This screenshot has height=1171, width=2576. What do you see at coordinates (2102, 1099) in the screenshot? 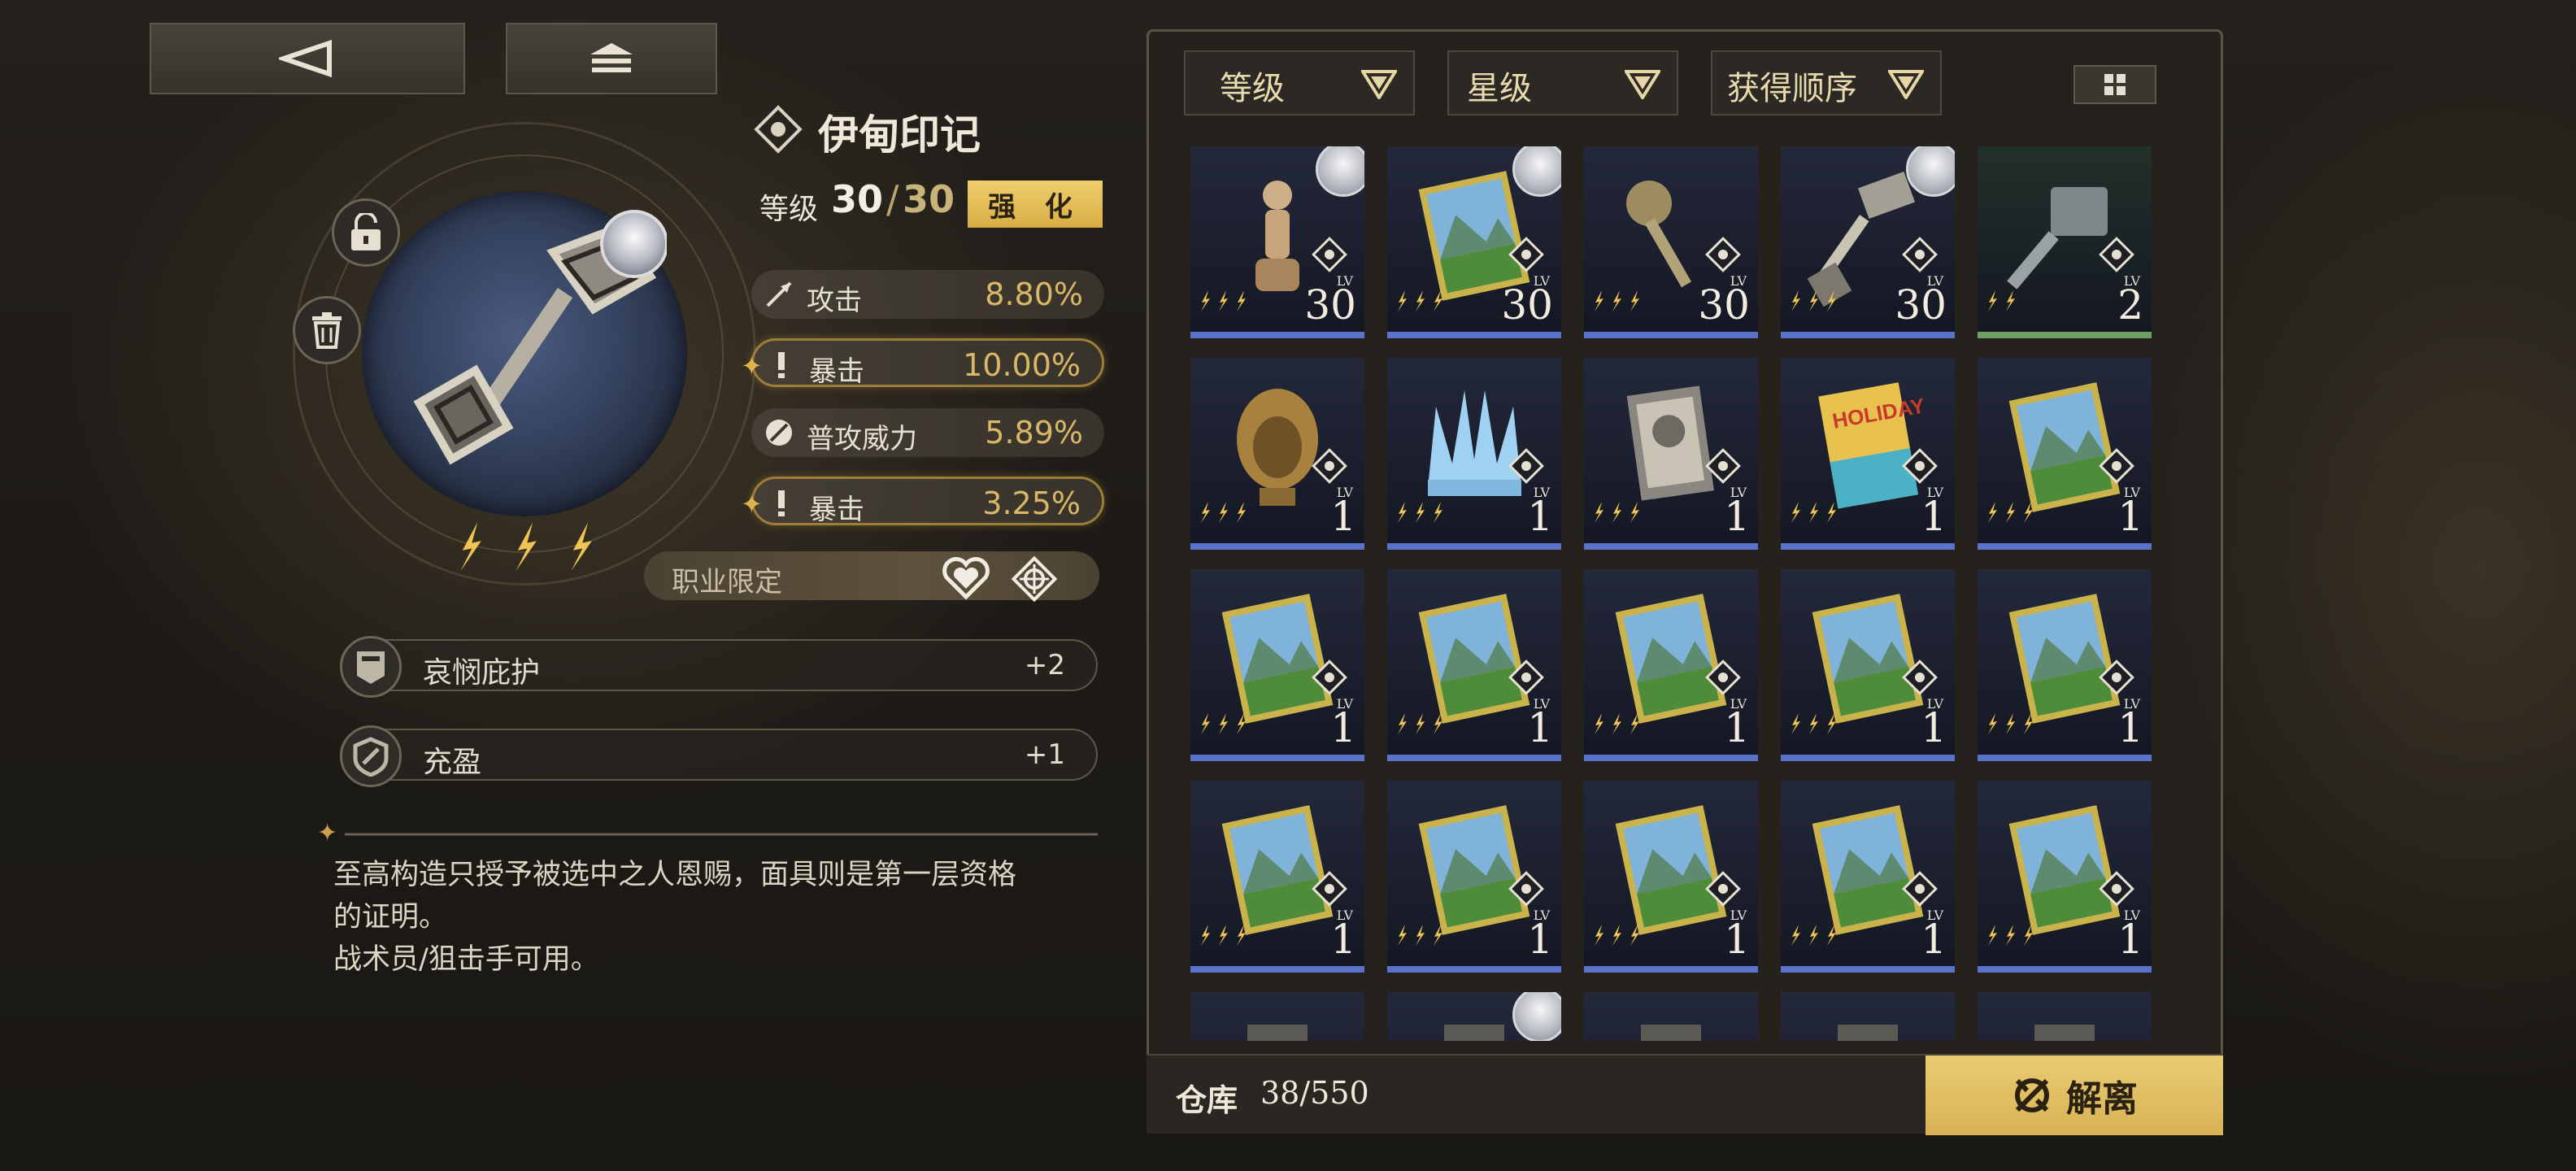
I see `dismantle-label: 解离` at bounding box center [2102, 1099].